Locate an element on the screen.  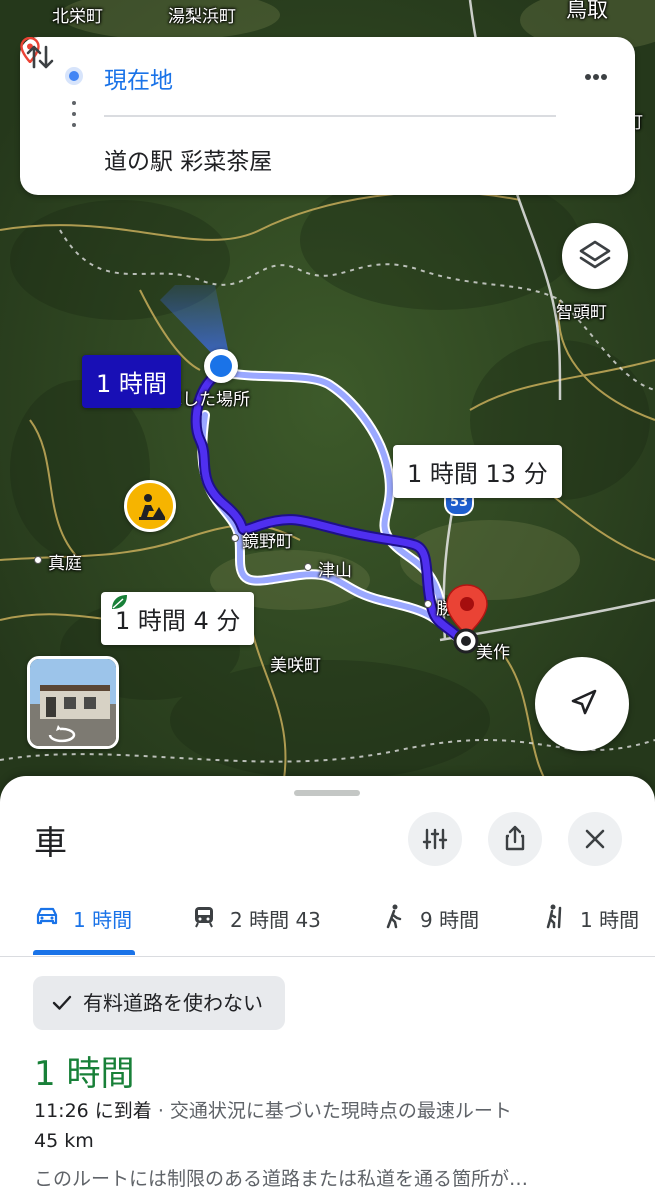
origin-dot-icon is located at coordinates (74, 76).